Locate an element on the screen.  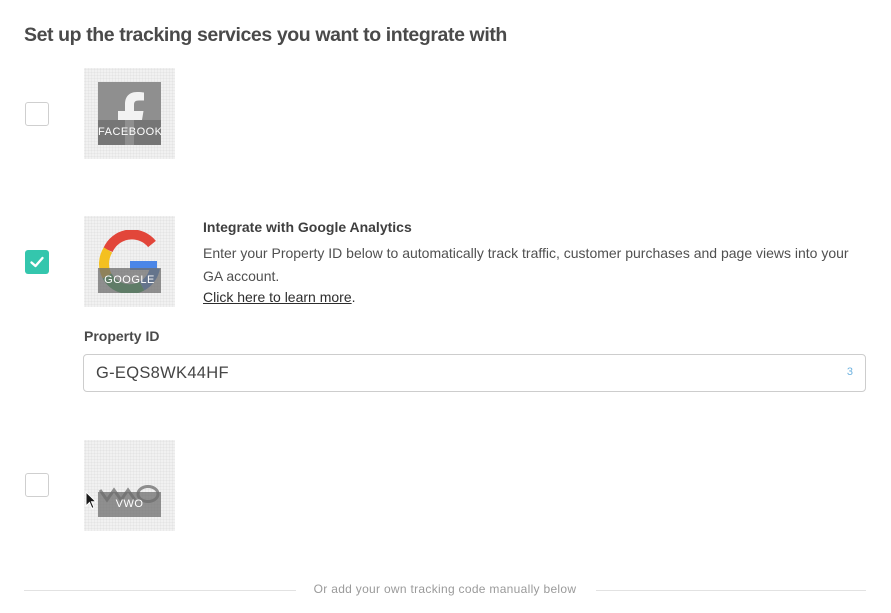
ga-heading: Integrate with Google Analytics is located at coordinates (307, 227).